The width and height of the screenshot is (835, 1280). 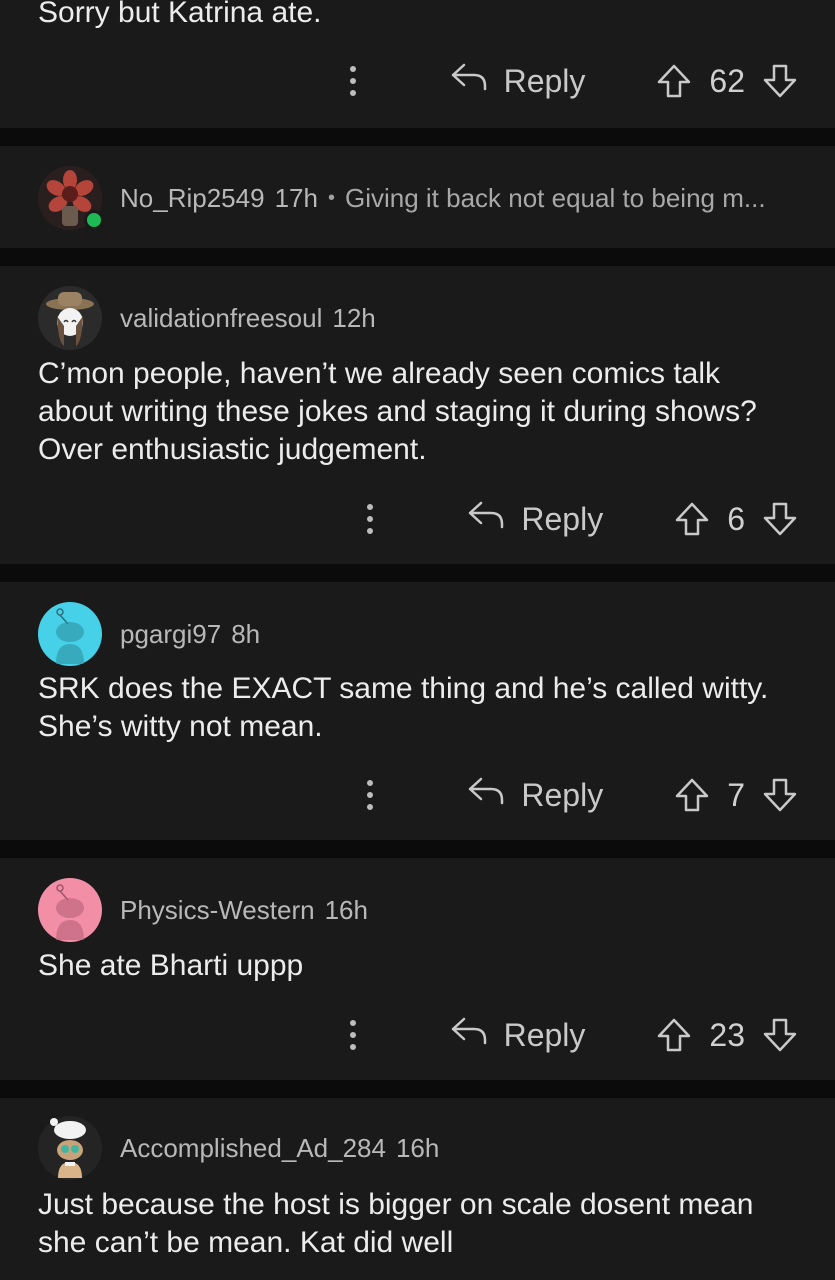 I want to click on vote-count: 62, so click(x=727, y=80).